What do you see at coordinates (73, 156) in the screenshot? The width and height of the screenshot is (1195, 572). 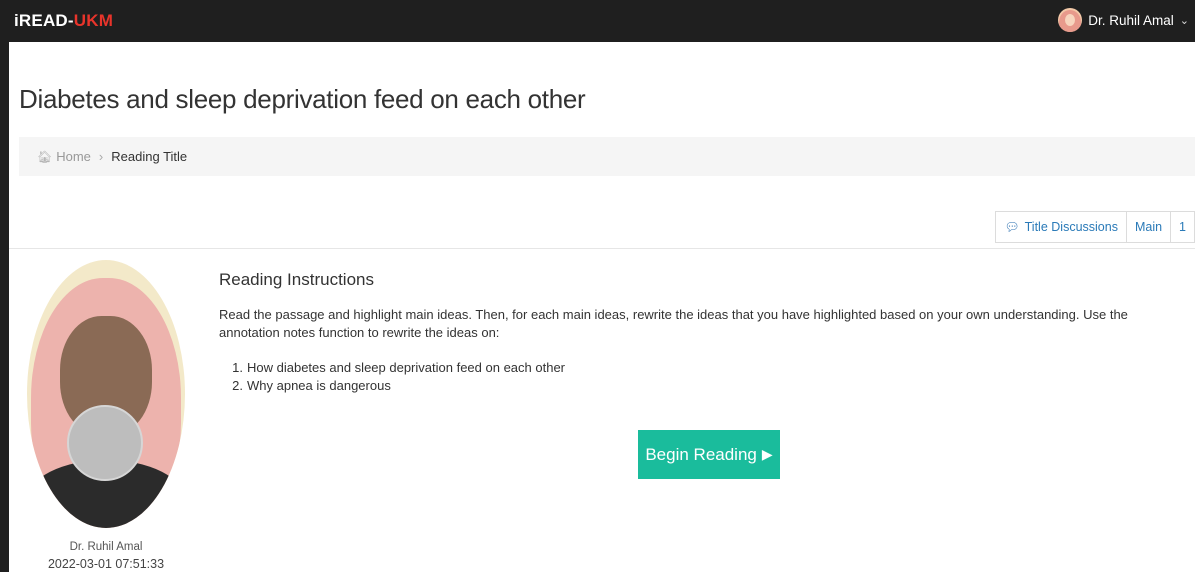 I see `breadcrumb-home-link: Home` at bounding box center [73, 156].